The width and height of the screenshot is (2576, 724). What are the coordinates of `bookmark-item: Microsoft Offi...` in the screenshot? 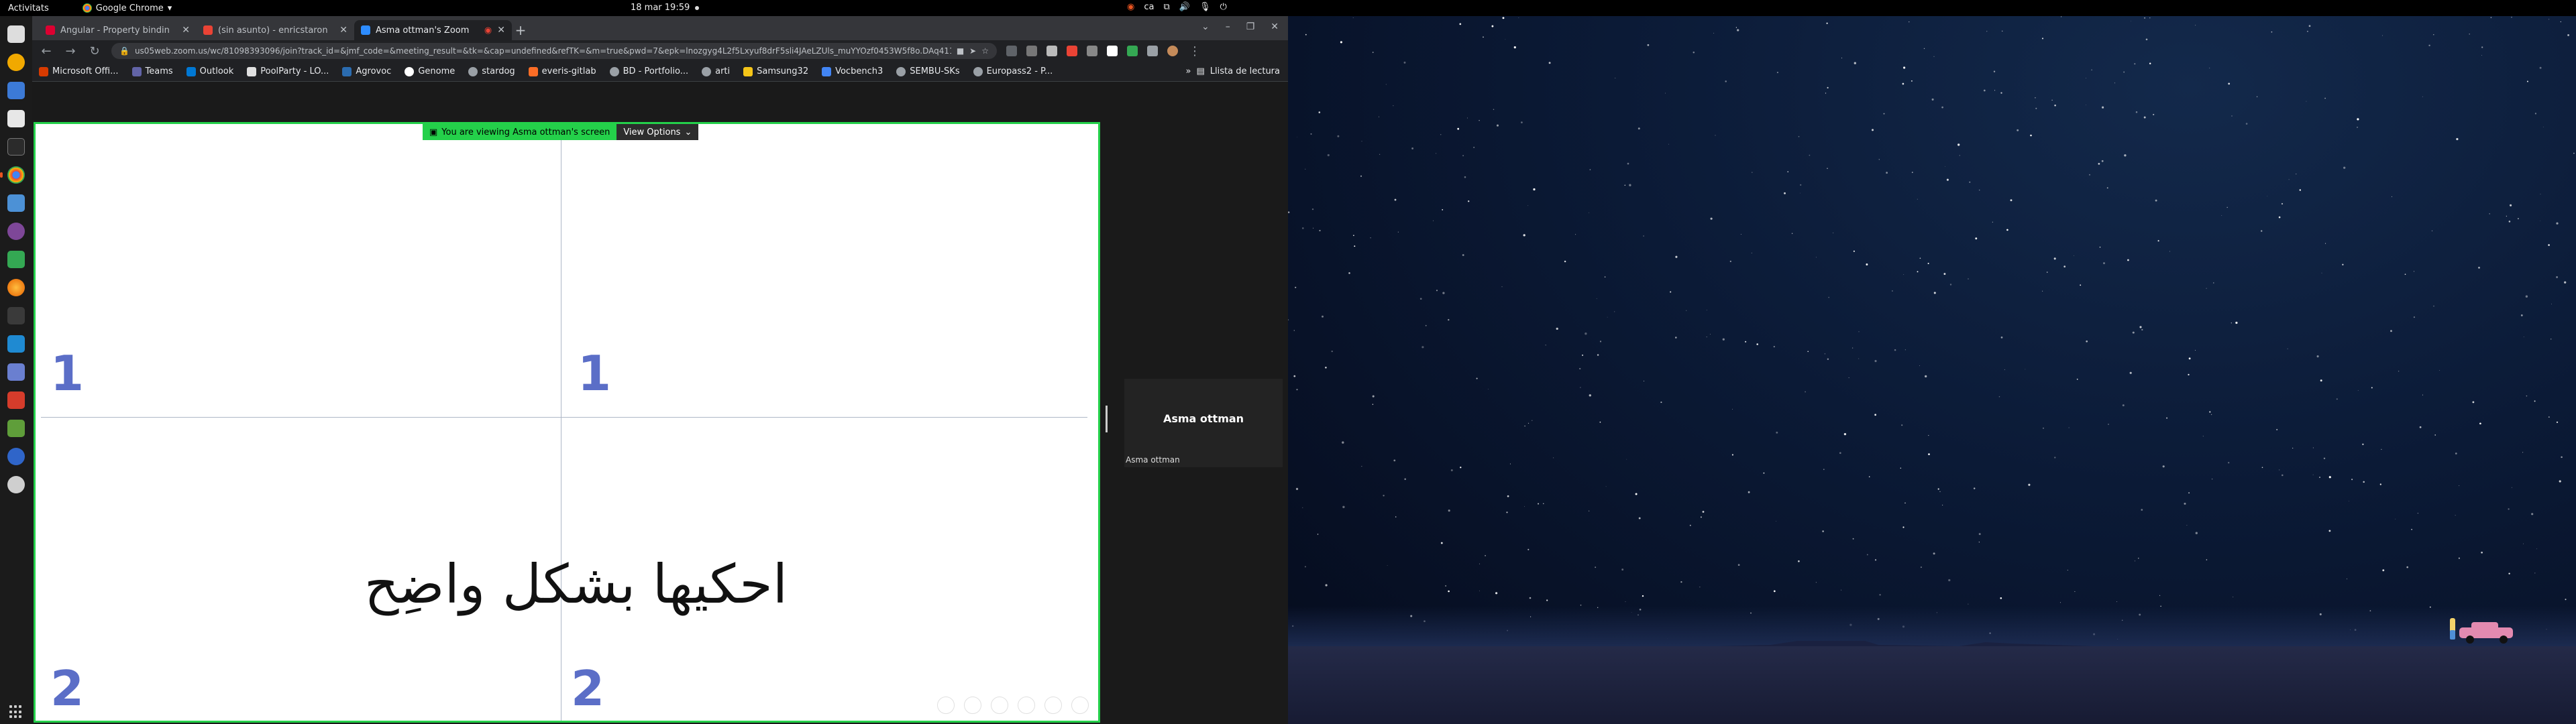 It's located at (79, 71).